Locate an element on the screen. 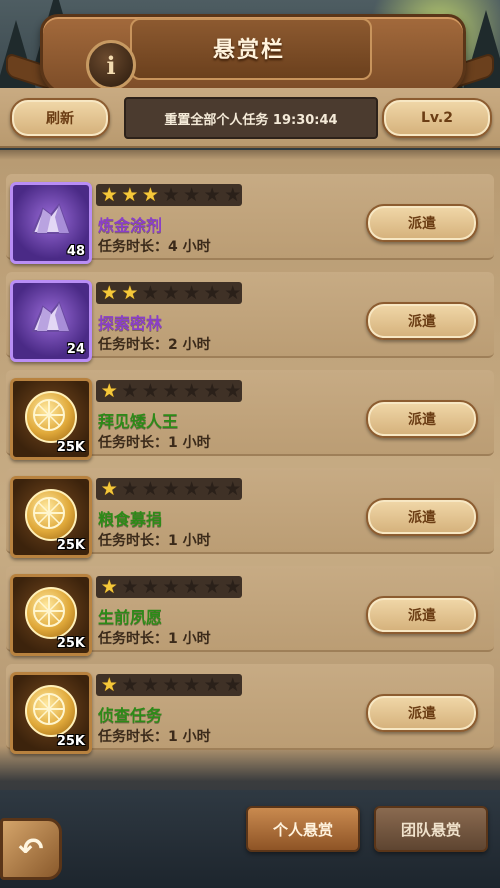 The image size is (500, 888). page-title: 悬赏栏 is located at coordinates (248, 50).